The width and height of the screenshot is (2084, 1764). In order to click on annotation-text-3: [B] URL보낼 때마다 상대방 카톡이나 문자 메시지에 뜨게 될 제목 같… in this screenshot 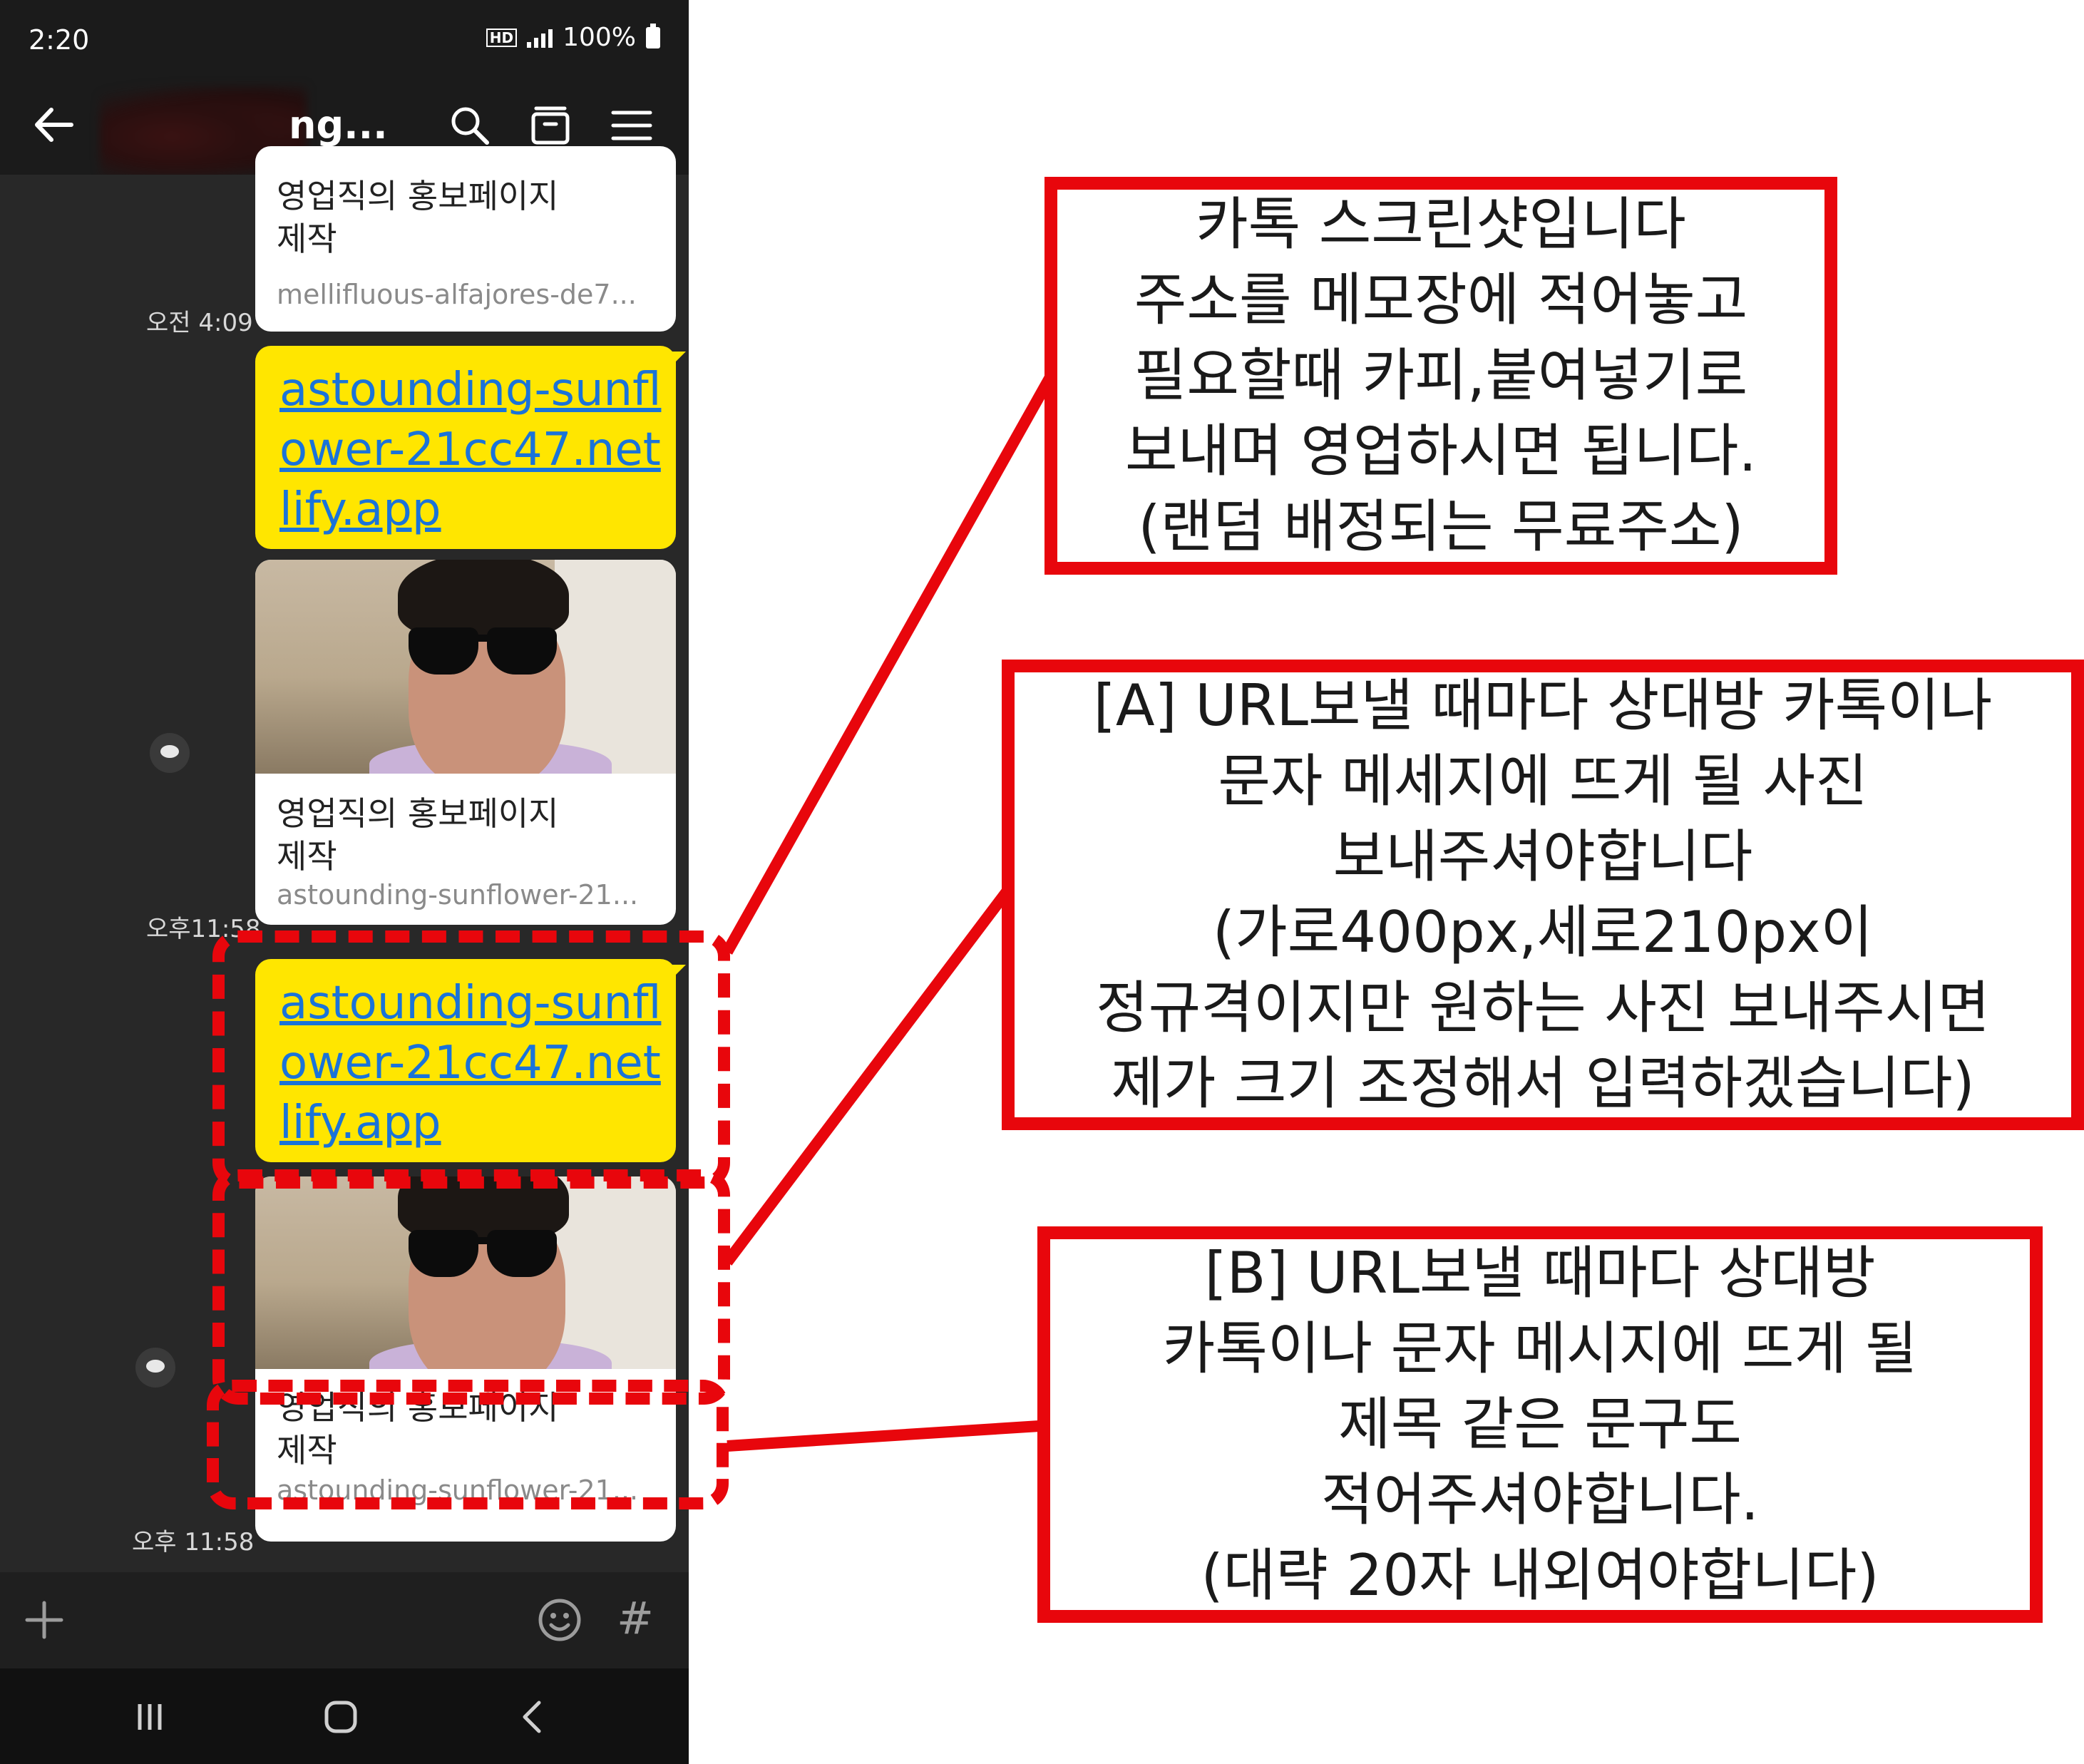, I will do `click(1540, 1424)`.